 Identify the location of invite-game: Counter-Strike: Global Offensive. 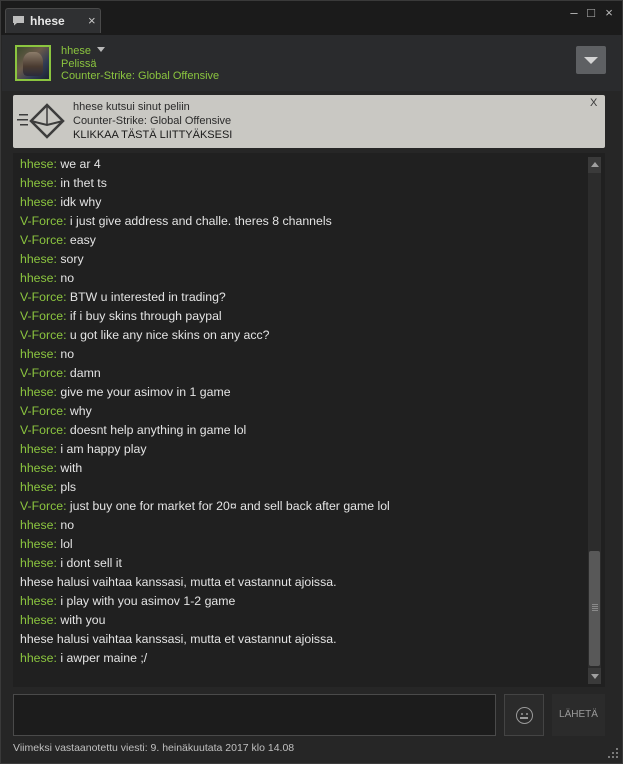
(152, 121).